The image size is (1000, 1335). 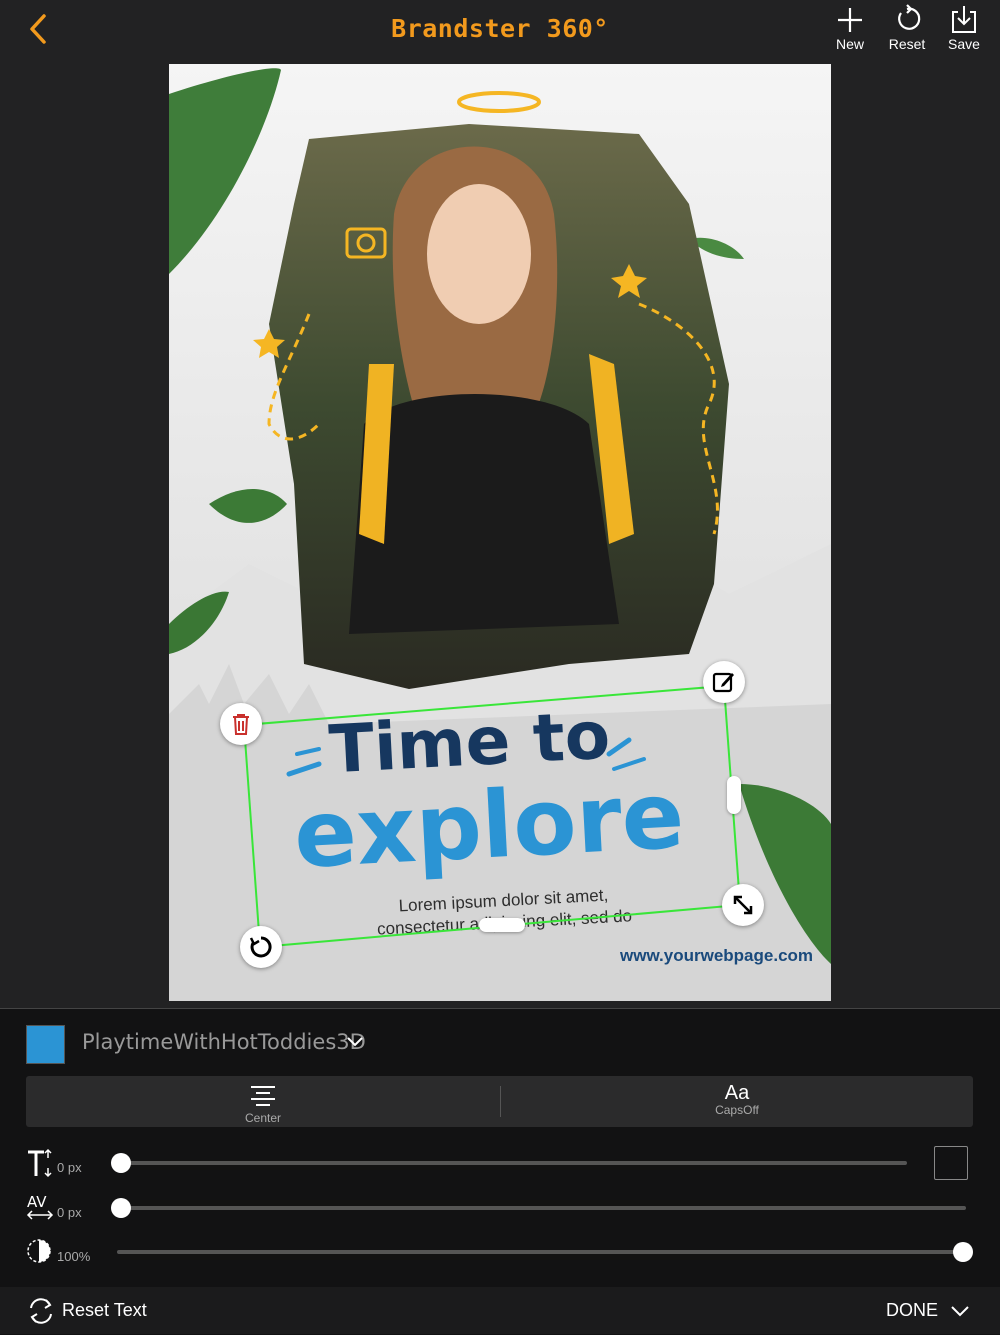 I want to click on align-center-button: Center, so click(x=263, y=1101).